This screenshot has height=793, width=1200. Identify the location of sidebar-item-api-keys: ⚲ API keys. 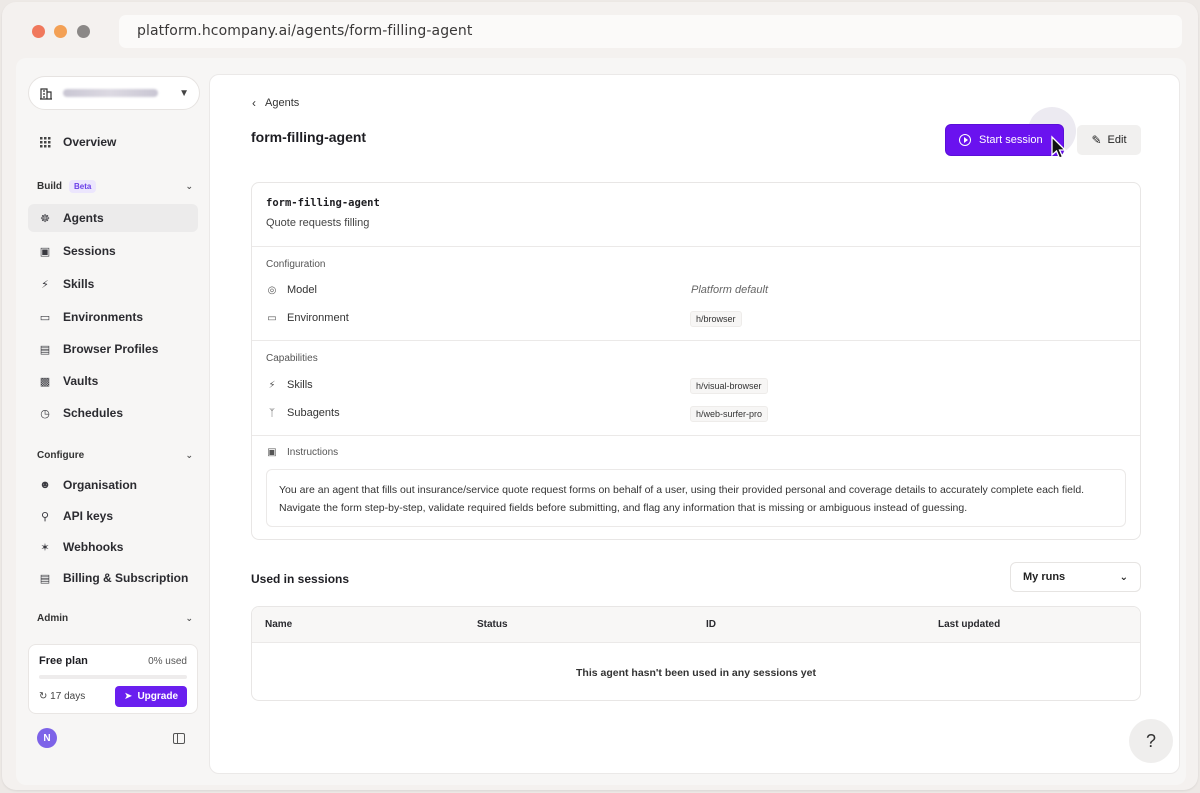
(113, 516).